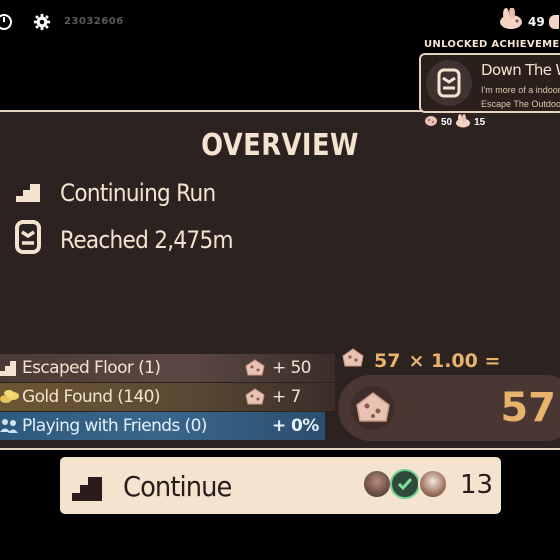  I want to click on reward-bunnies: 15, so click(480, 122).